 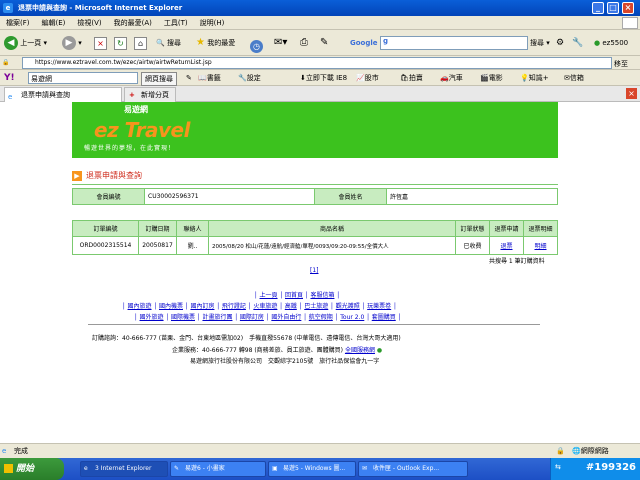 I want to click on tab-active: e 退票申請與查詢, so click(x=63, y=94).